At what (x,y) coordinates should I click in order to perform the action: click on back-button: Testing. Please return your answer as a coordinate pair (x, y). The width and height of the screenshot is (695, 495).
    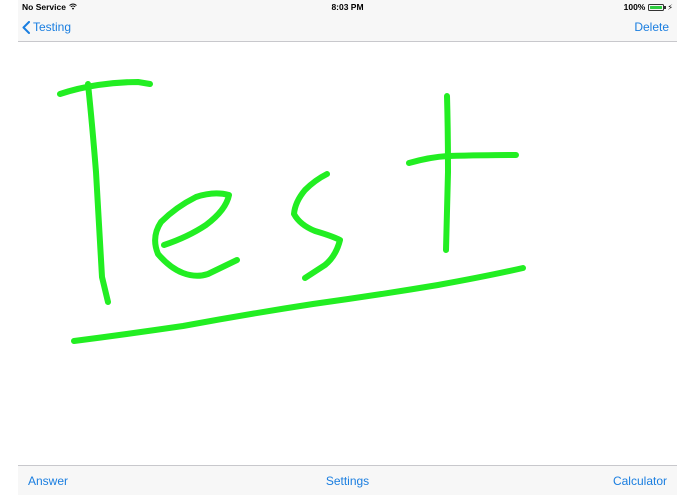
    Looking at the image, I should click on (46, 27).